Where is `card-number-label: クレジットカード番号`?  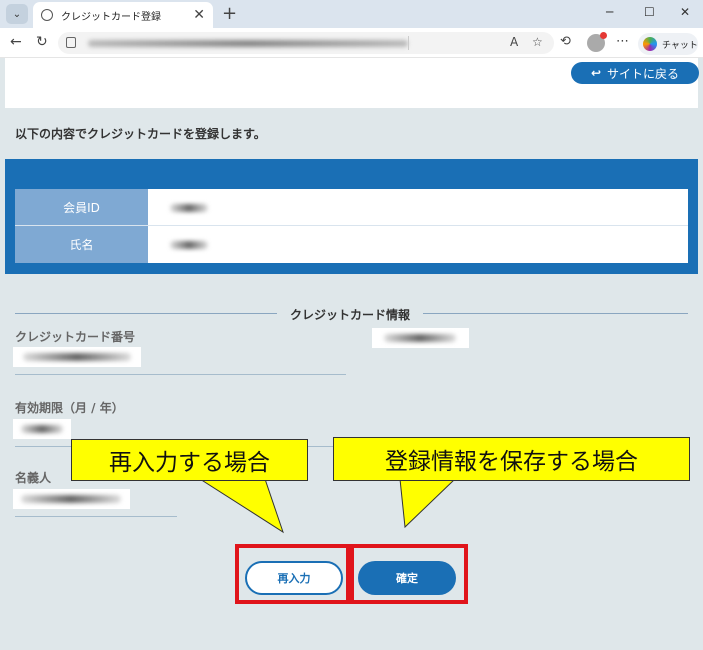 card-number-label: クレジットカード番号 is located at coordinates (75, 337).